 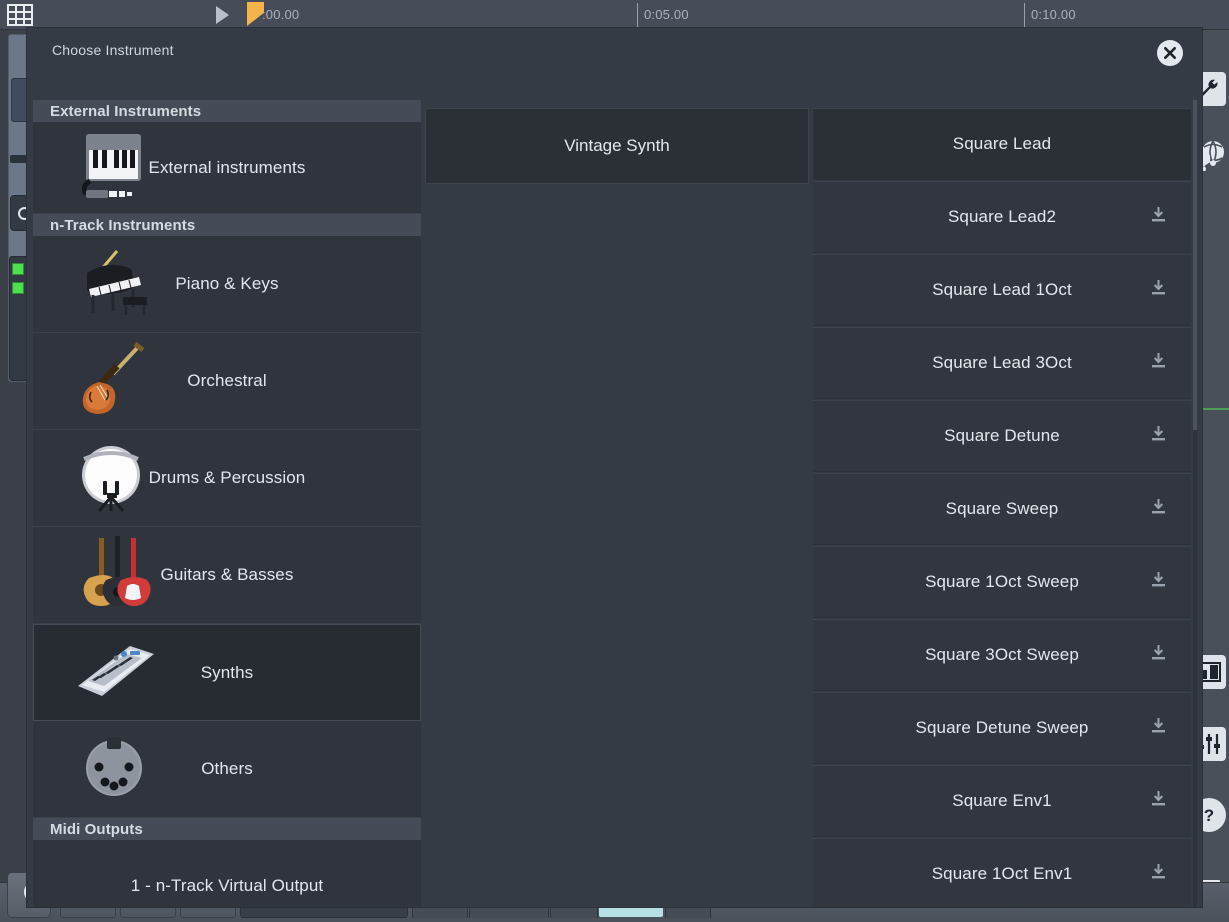 I want to click on preset-item-label: Square Detune, so click(x=1002, y=435).